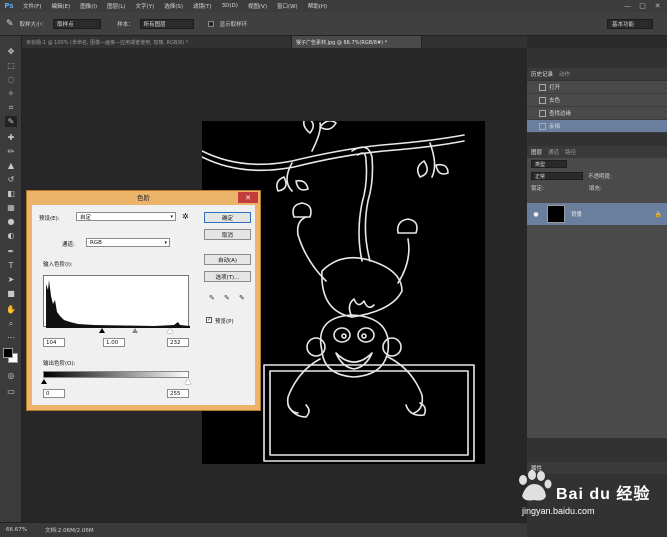  I want to click on history-item-active: 反相, so click(597, 126).